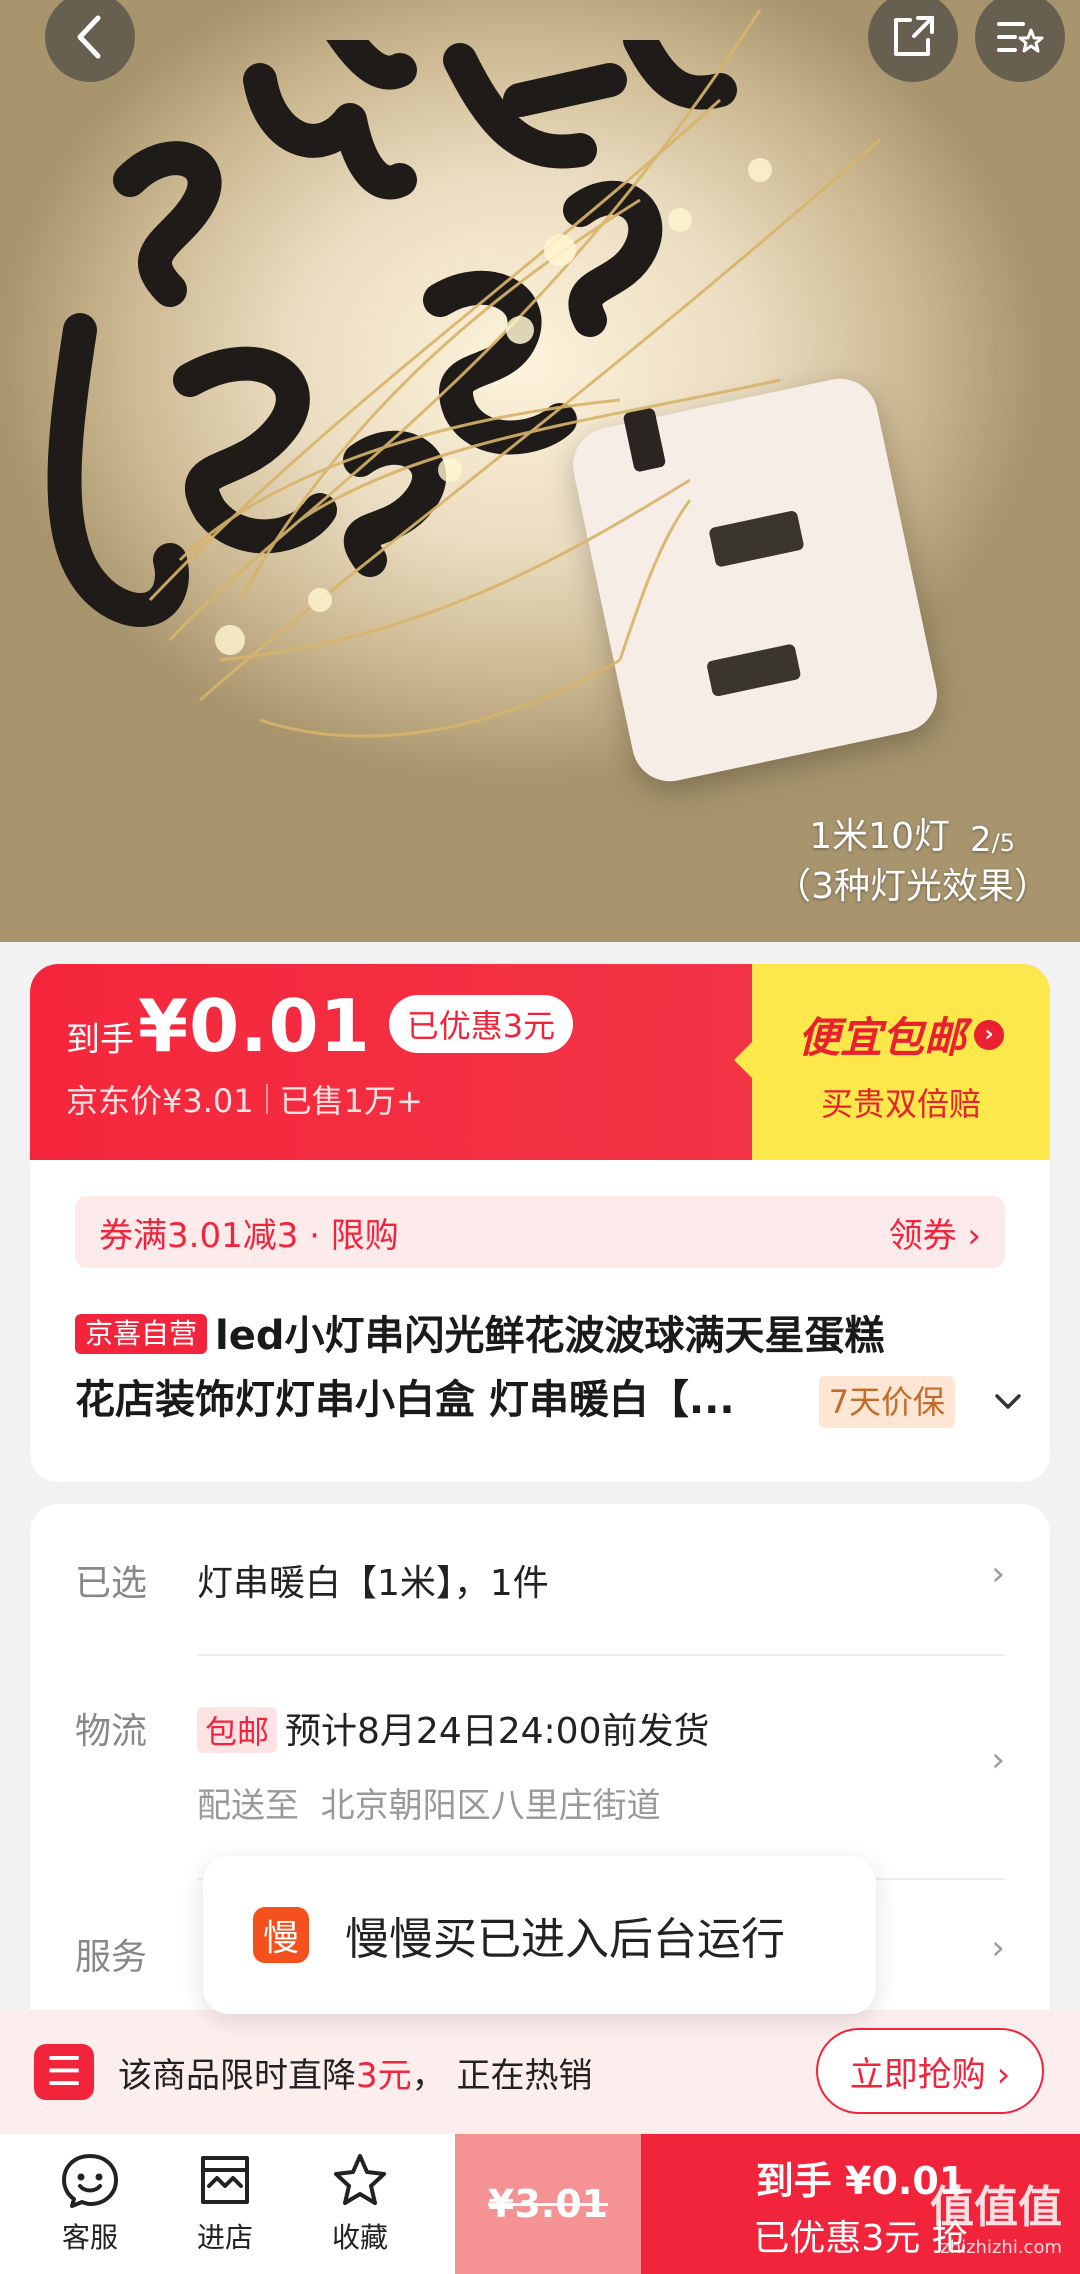  I want to click on customer-service-button: 客服, so click(90, 2203).